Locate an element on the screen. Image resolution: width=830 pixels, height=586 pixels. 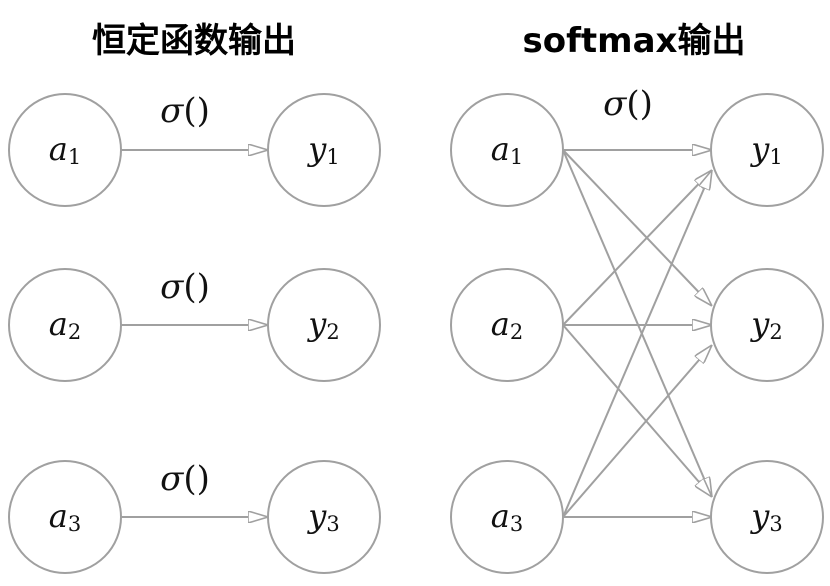
edge-softmax-a1-y3 is located at coordinates (637, 323).